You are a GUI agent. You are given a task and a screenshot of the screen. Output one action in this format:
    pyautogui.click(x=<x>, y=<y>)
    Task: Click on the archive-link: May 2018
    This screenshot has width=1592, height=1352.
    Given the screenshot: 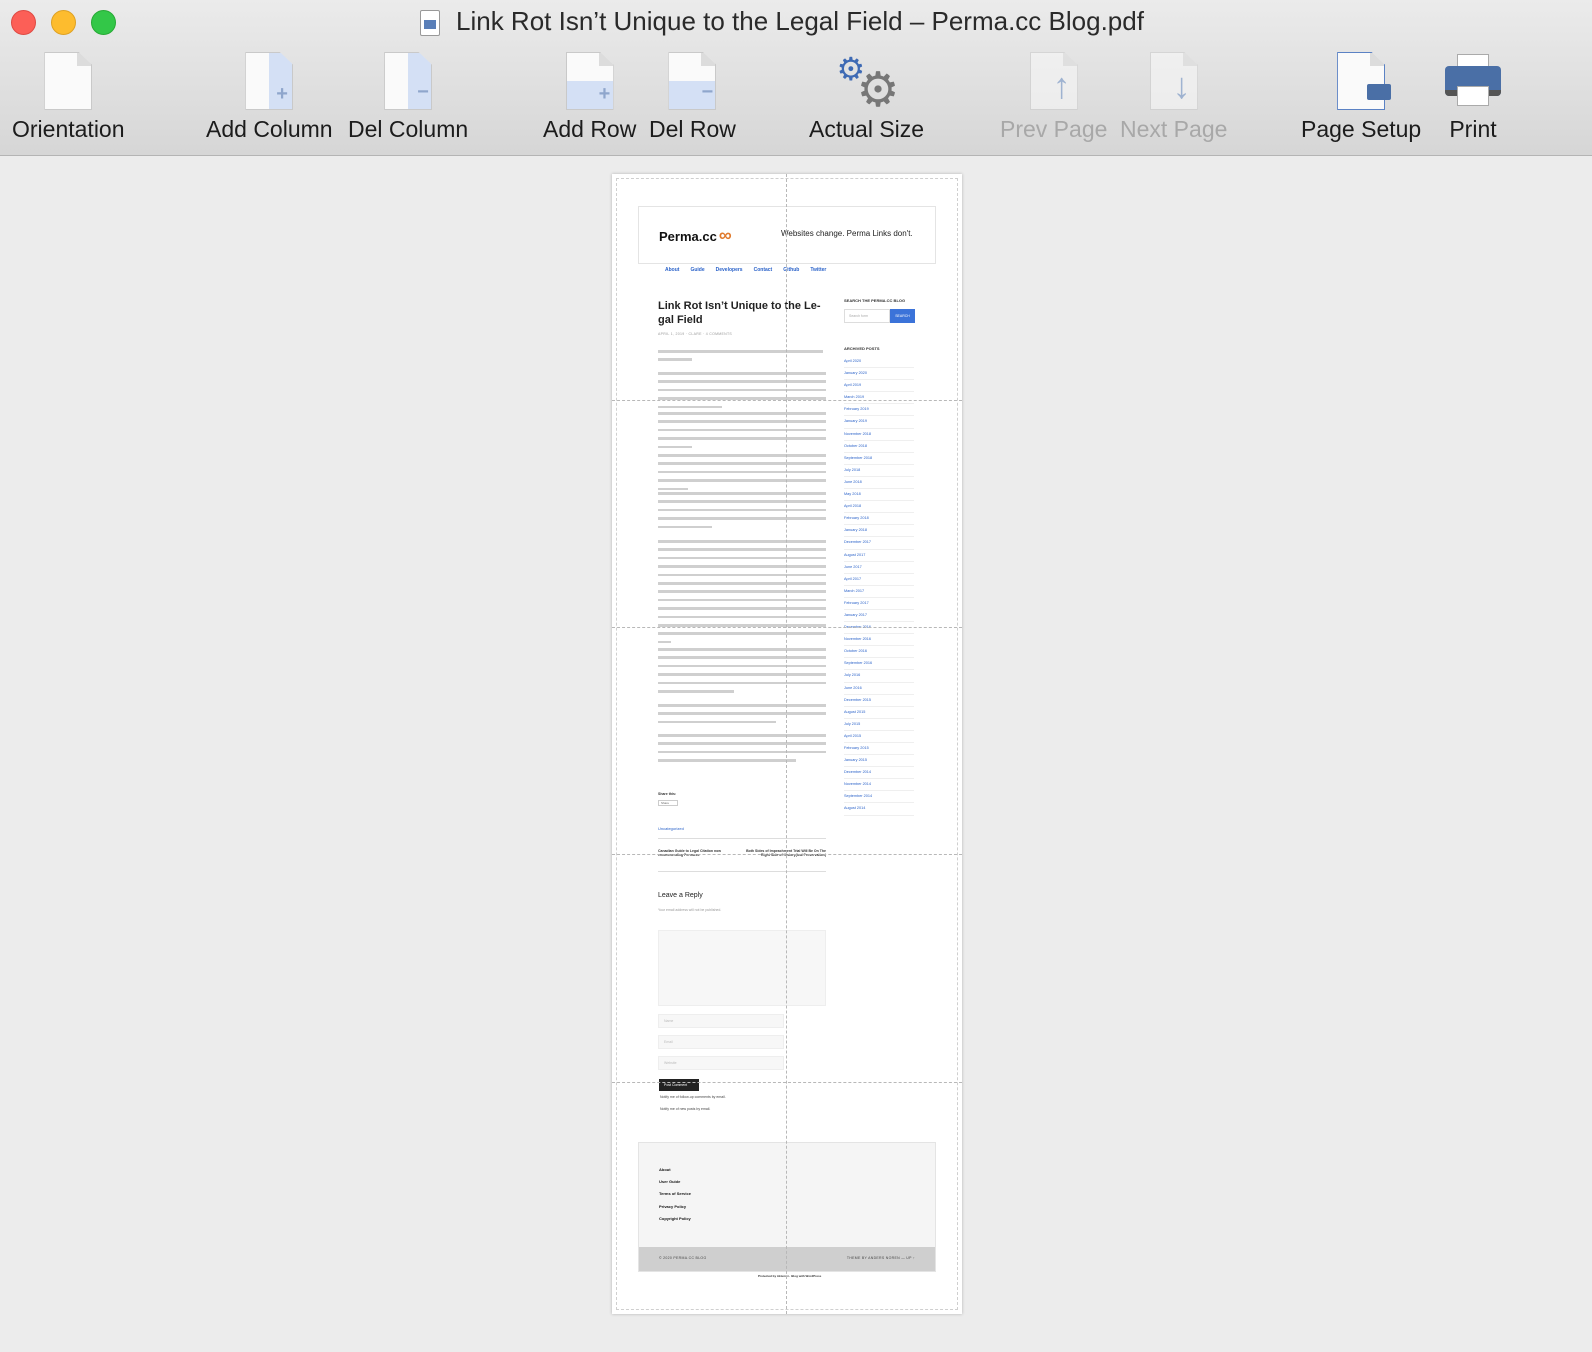 What is the action you would take?
    pyautogui.click(x=879, y=495)
    